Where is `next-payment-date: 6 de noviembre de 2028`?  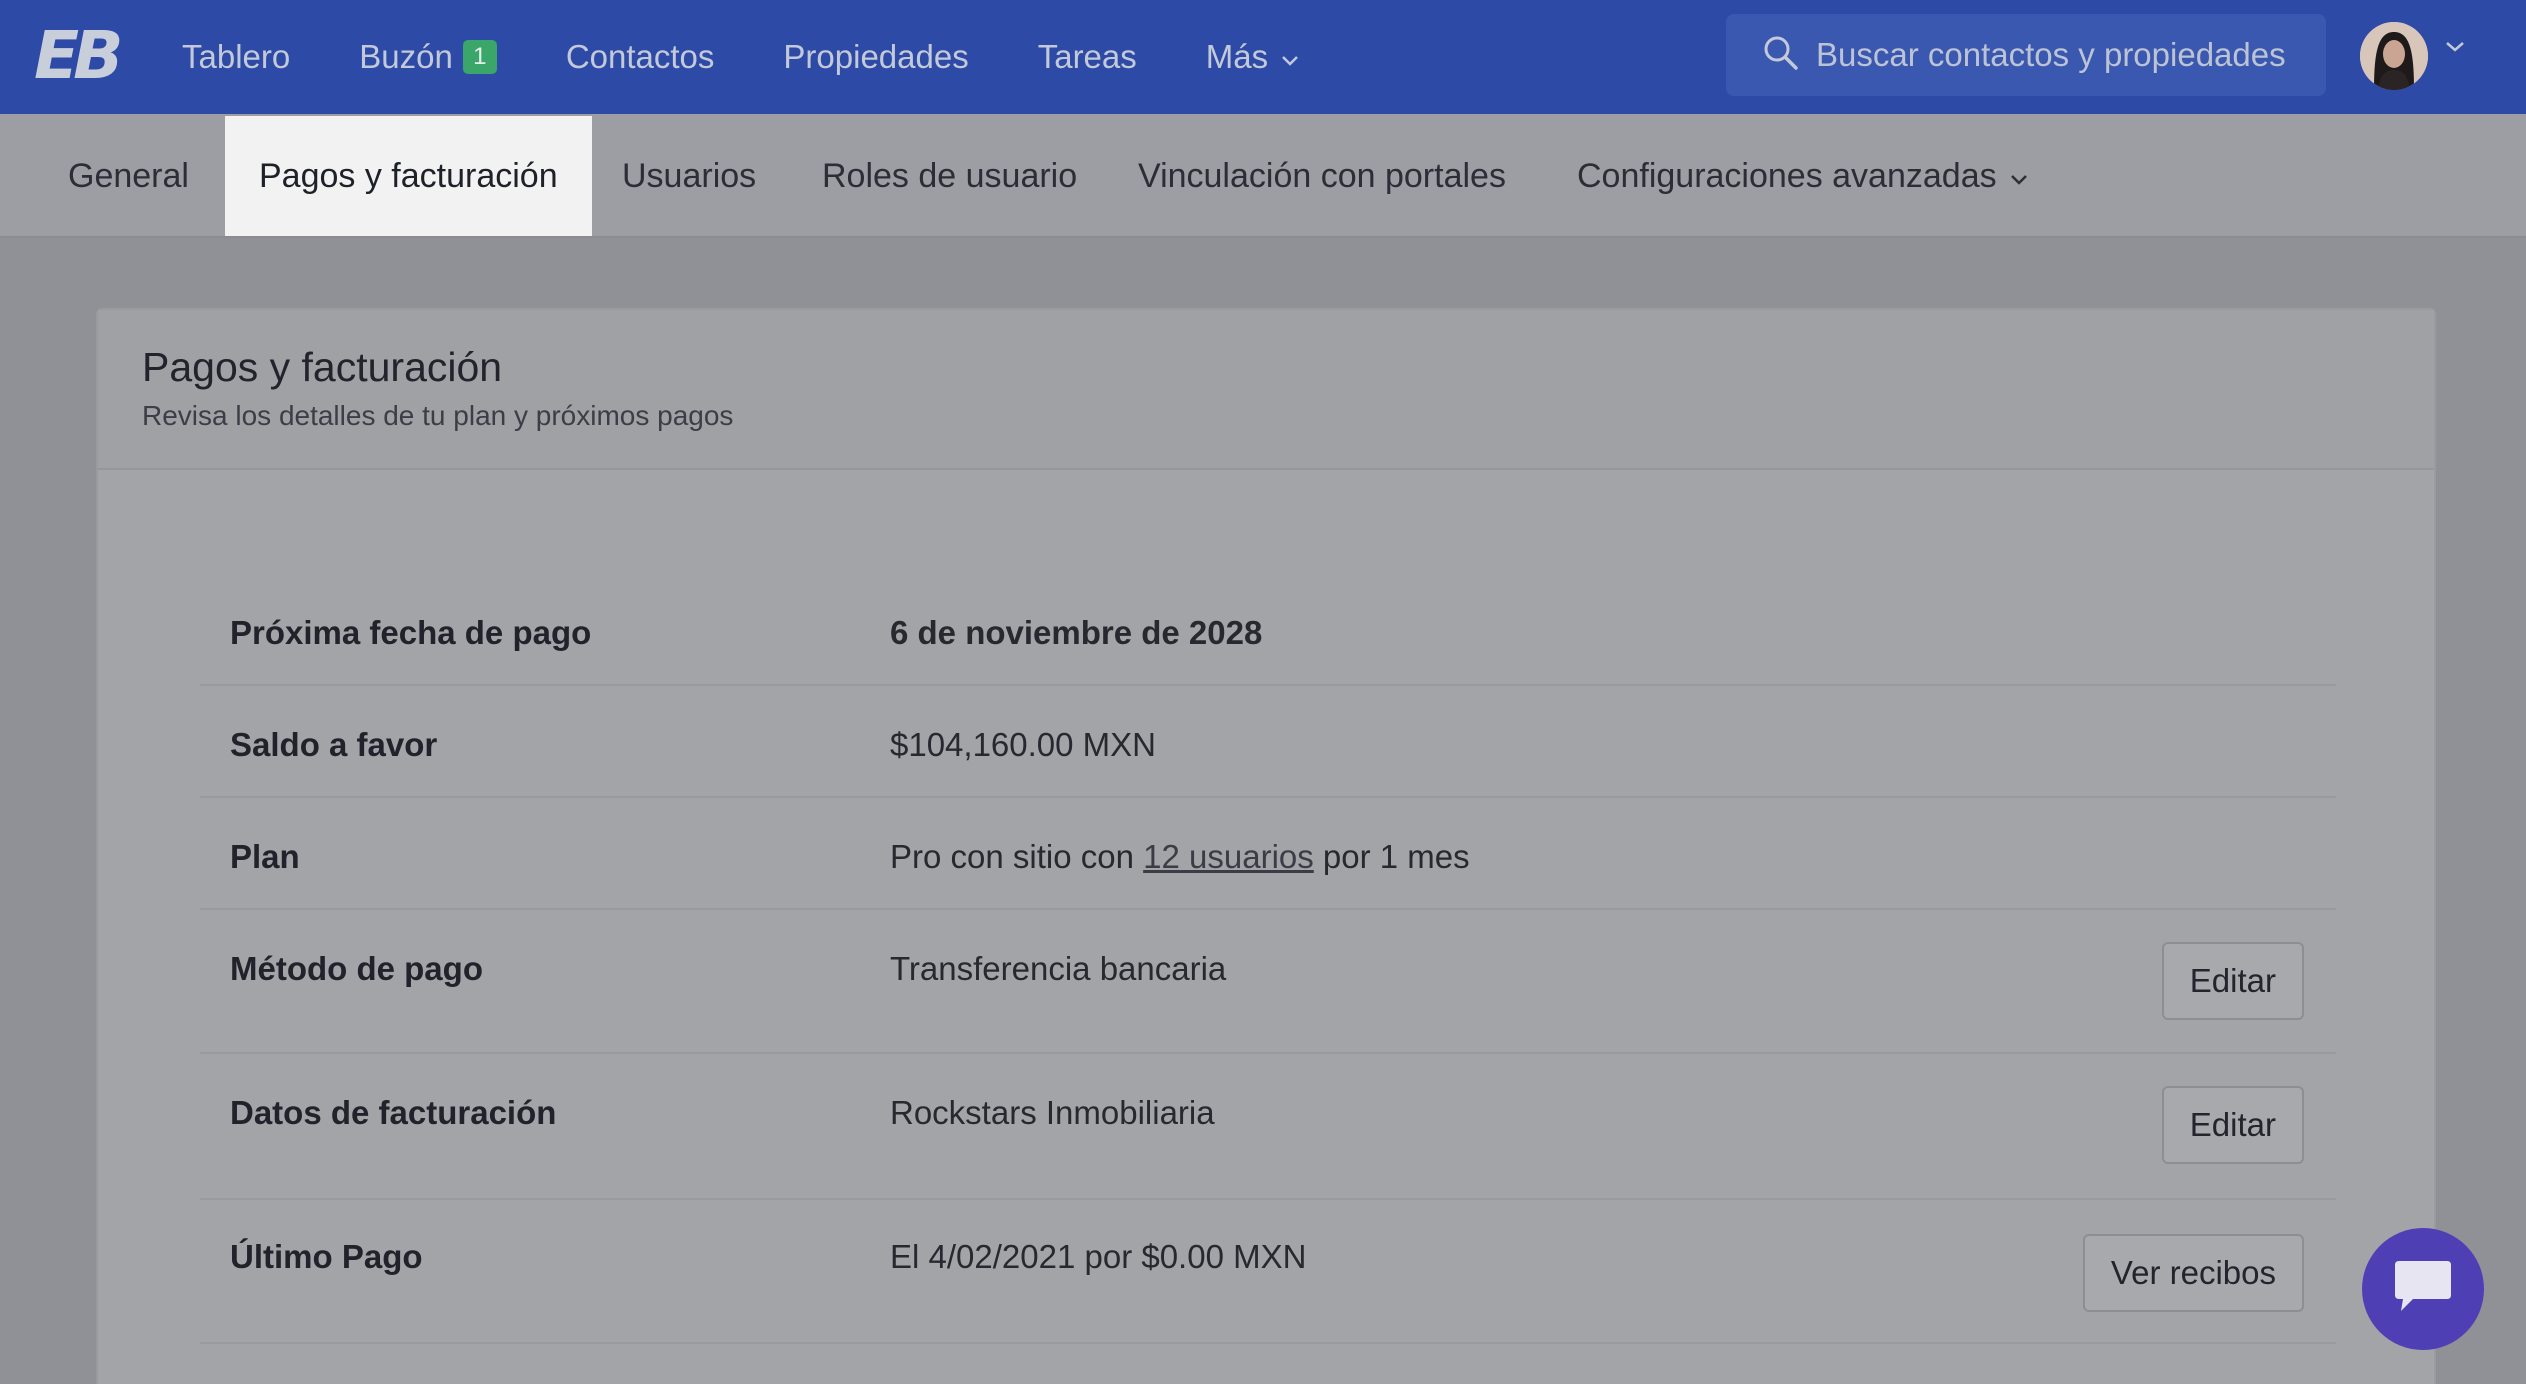 next-payment-date: 6 de noviembre de 2028 is located at coordinates (1076, 632).